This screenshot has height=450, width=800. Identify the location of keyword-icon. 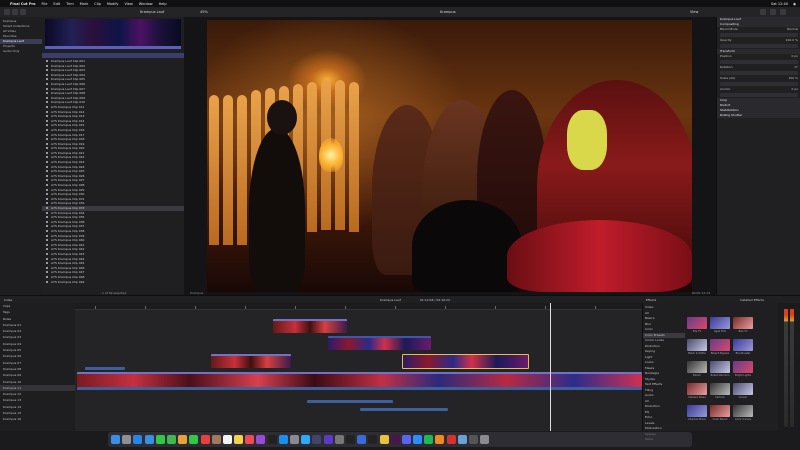
(15, 12).